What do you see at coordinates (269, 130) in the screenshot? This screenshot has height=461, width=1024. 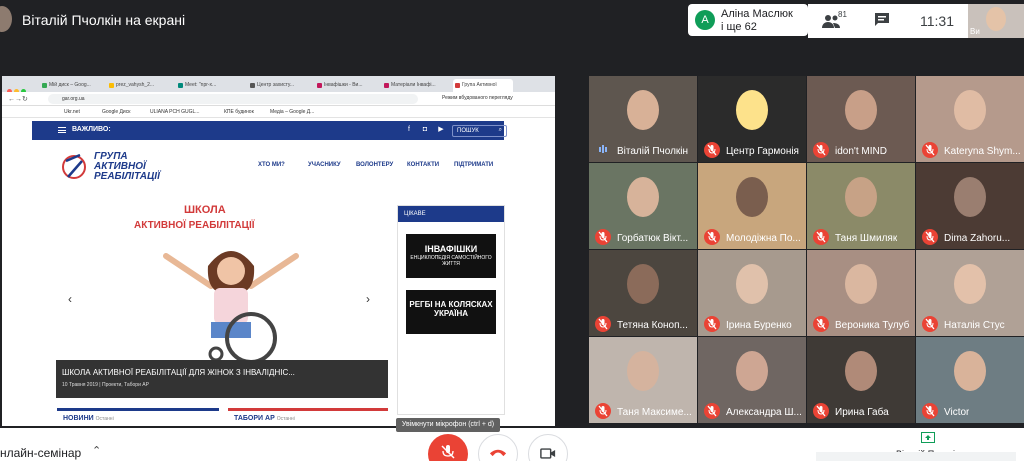 I see `site-top-bar: ВАЖЛИВО: f ◘ ▶ ПОШУК ⌕` at bounding box center [269, 130].